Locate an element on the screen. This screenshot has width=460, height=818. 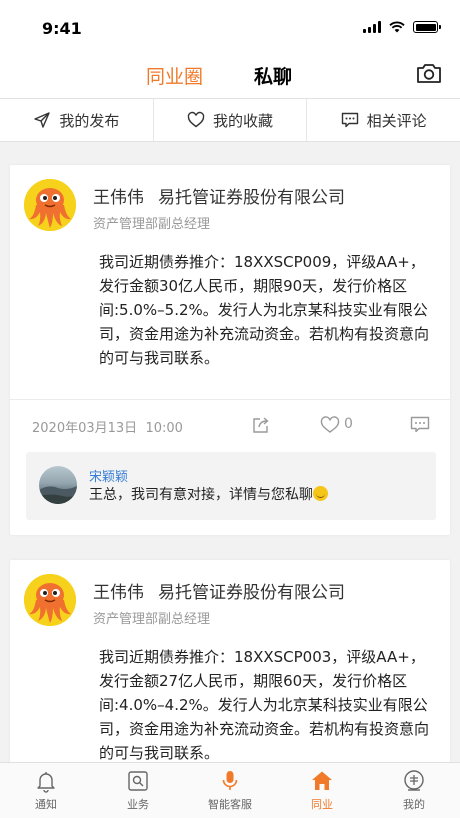
bottom-tab-bar: 通知 业务 智能客服 同业 我的 is located at coordinates (230, 790).